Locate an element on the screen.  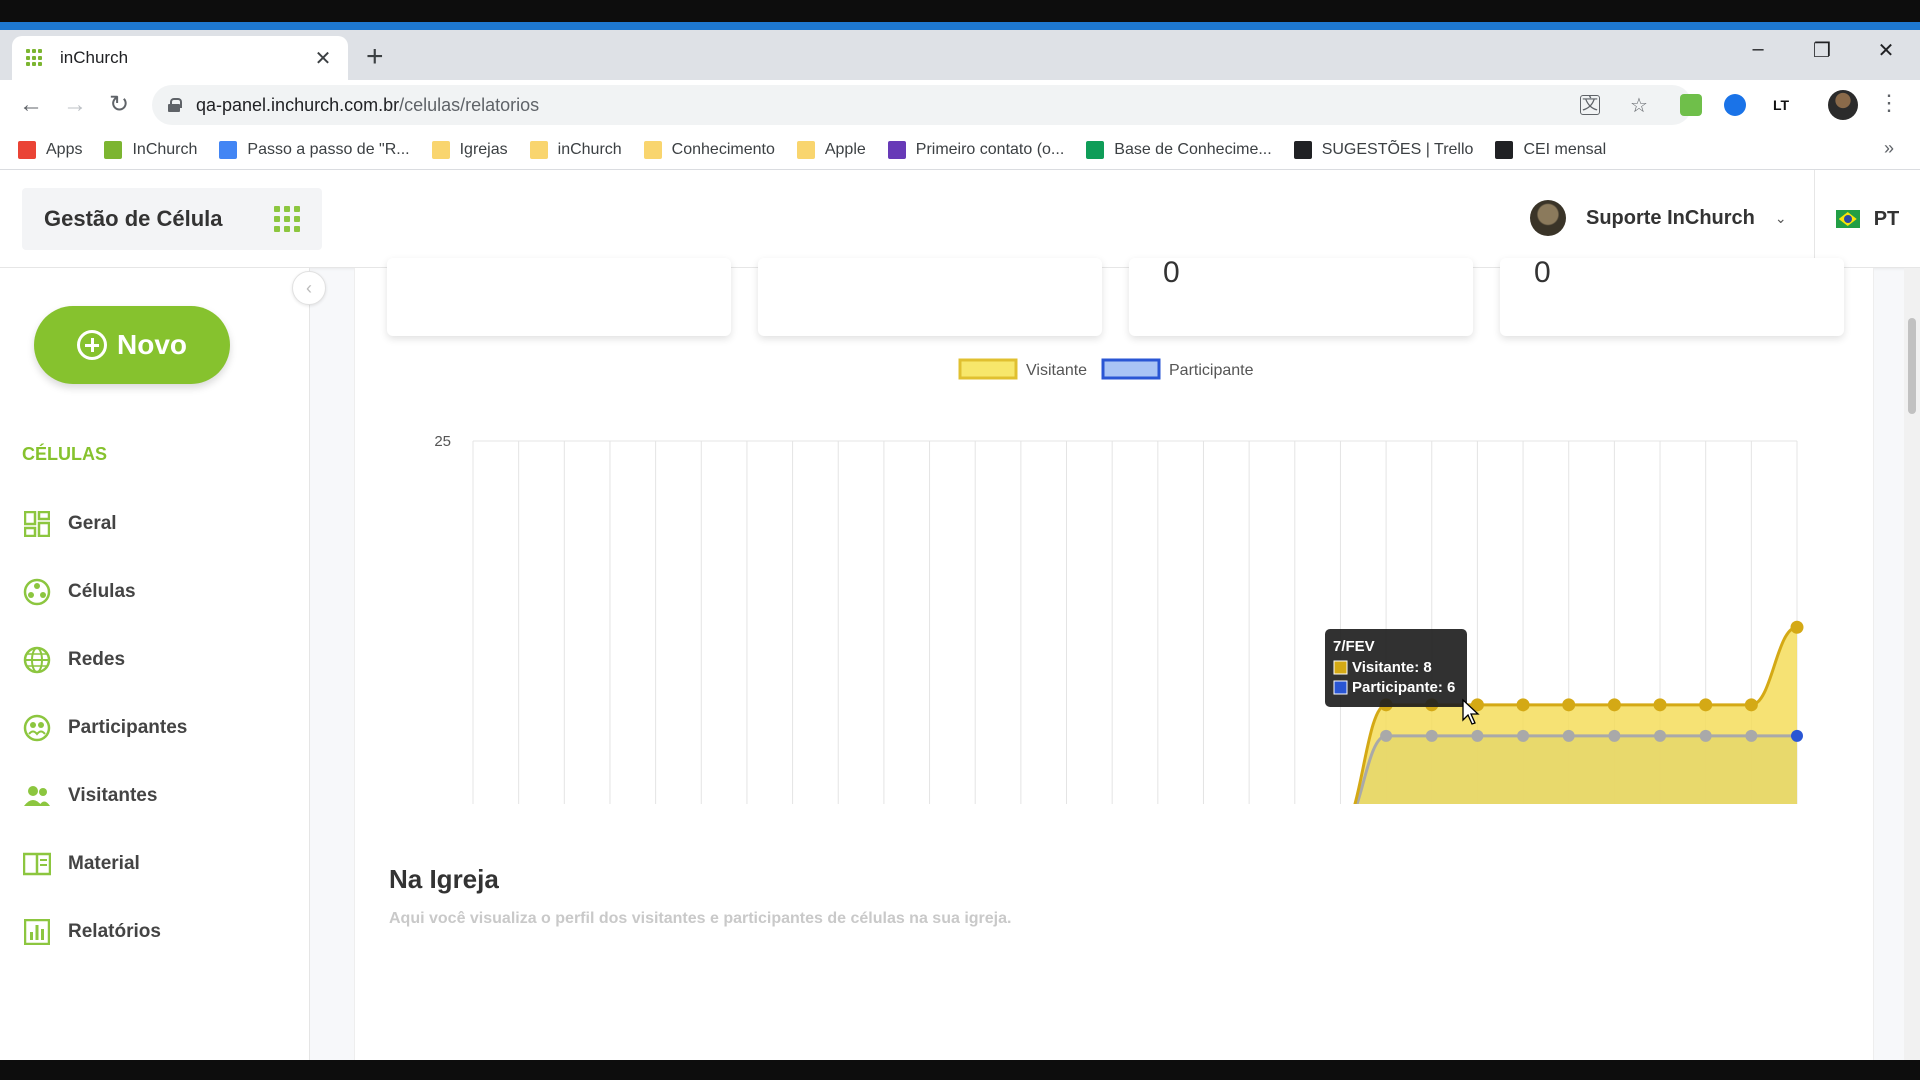
new-button: Novo is located at coordinates (132, 345).